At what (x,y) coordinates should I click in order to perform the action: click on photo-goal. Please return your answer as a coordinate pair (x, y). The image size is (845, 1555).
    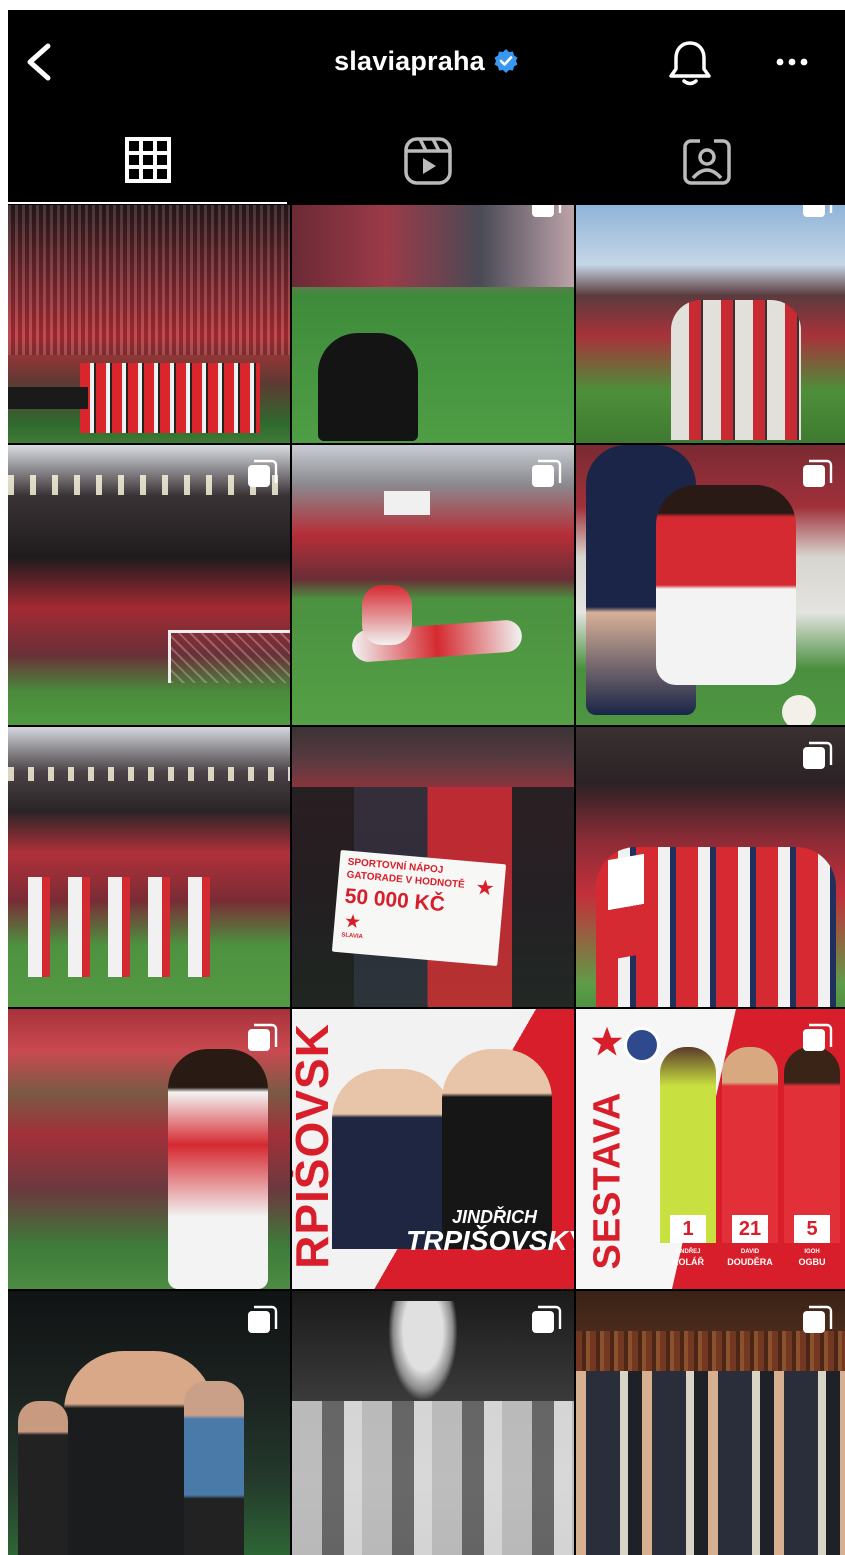
    Looking at the image, I should click on (229, 656).